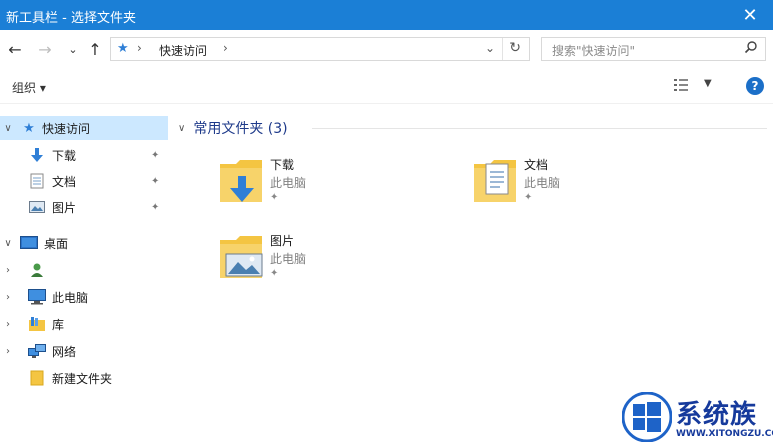 The height and width of the screenshot is (446, 773). Describe the element at coordinates (84, 324) in the screenshot. I see `nav-item-library: › 库` at that location.